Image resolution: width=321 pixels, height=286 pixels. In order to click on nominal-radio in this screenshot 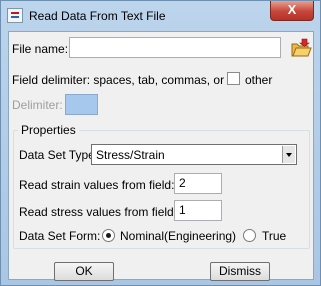, I will do `click(108, 235)`.